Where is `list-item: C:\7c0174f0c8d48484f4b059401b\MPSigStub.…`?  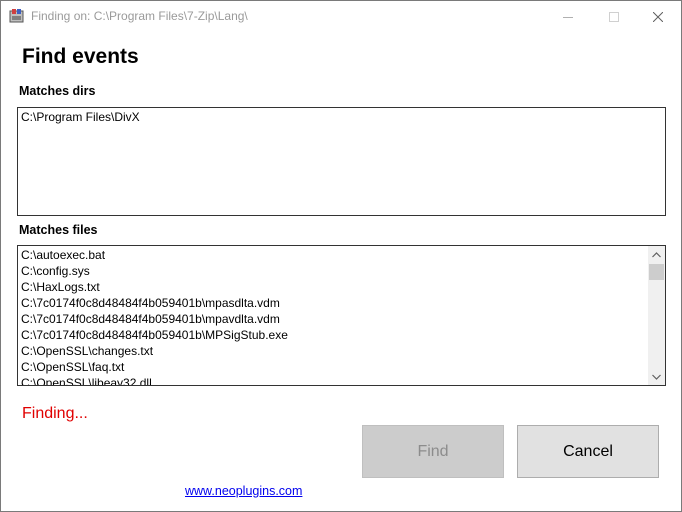 list-item: C:\7c0174f0c8d48484f4b059401b\MPSigStub.… is located at coordinates (333, 335).